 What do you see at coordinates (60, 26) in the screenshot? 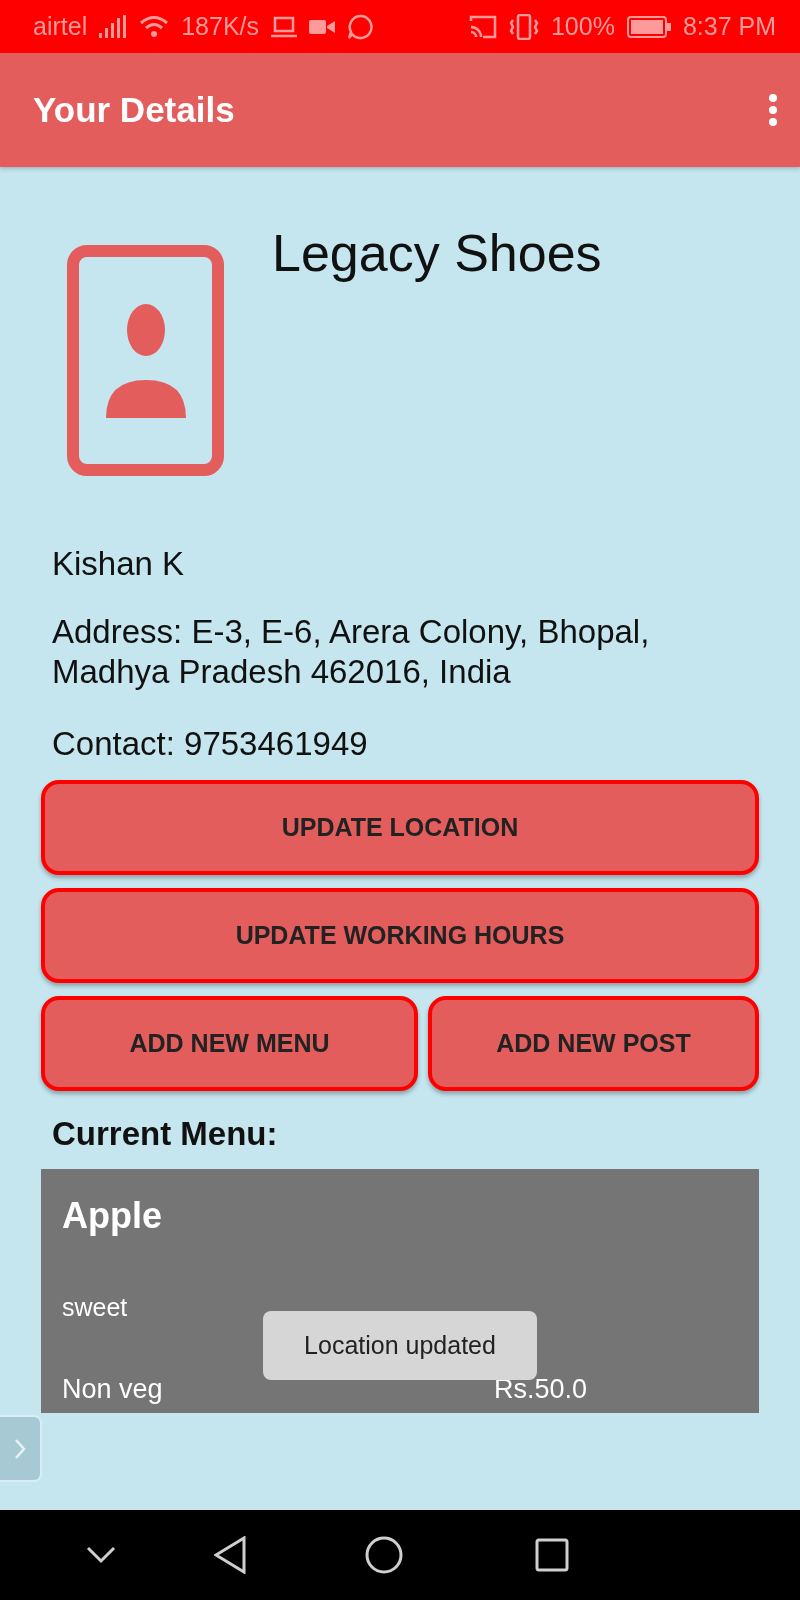
I see `carrier-name: airtel` at bounding box center [60, 26].